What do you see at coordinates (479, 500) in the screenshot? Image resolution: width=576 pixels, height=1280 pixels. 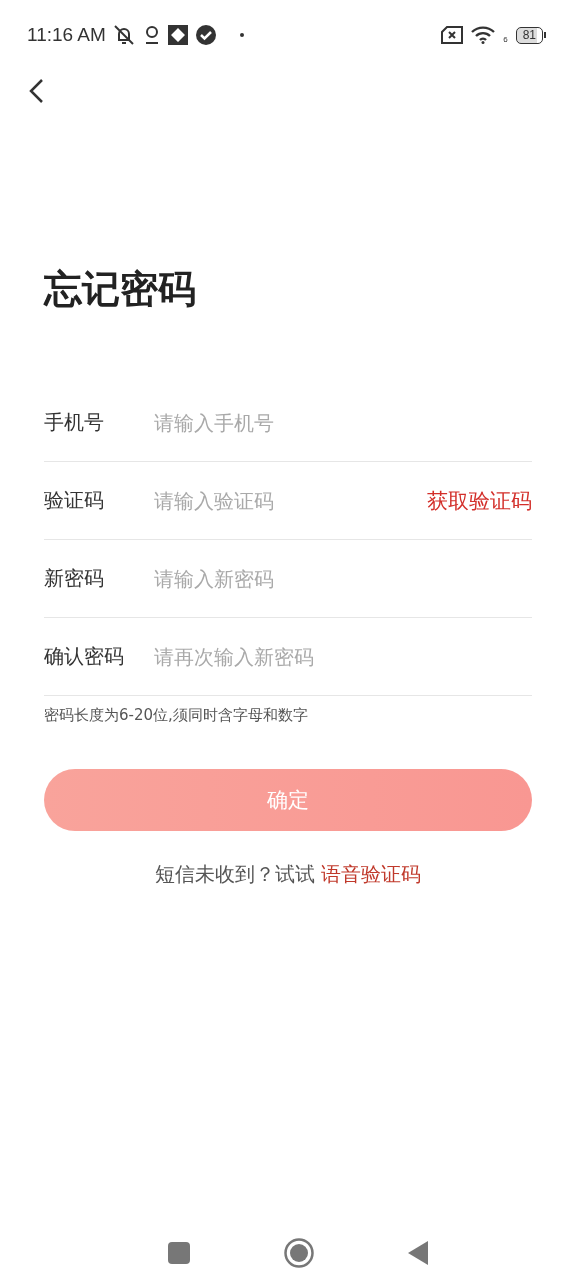 I see `get-code-link: 获取验证码` at bounding box center [479, 500].